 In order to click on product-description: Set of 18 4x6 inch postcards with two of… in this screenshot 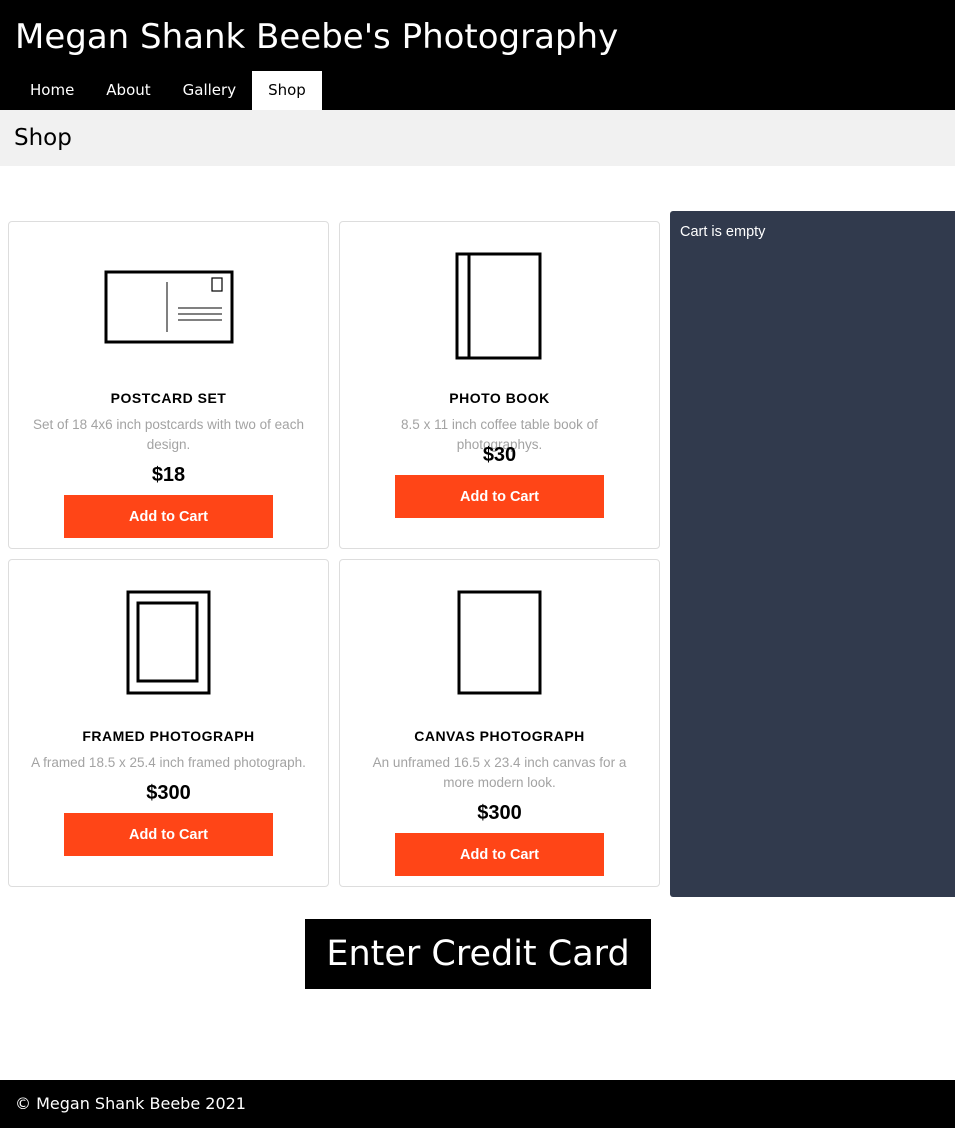, I will do `click(168, 434)`.